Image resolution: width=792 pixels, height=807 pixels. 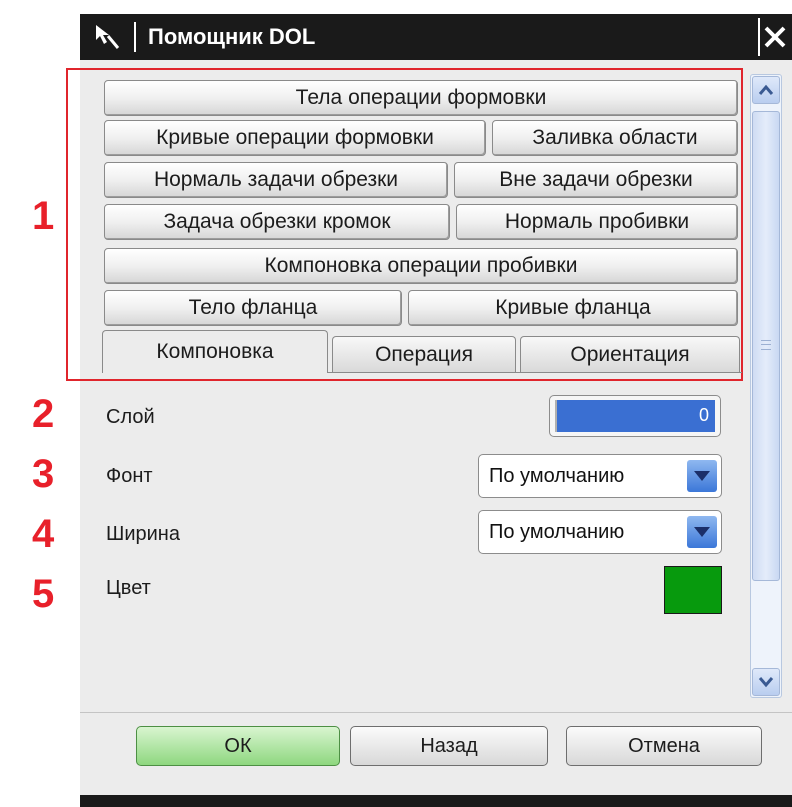 What do you see at coordinates (43, 534) in the screenshot?
I see `annotation-marker-4: 4` at bounding box center [43, 534].